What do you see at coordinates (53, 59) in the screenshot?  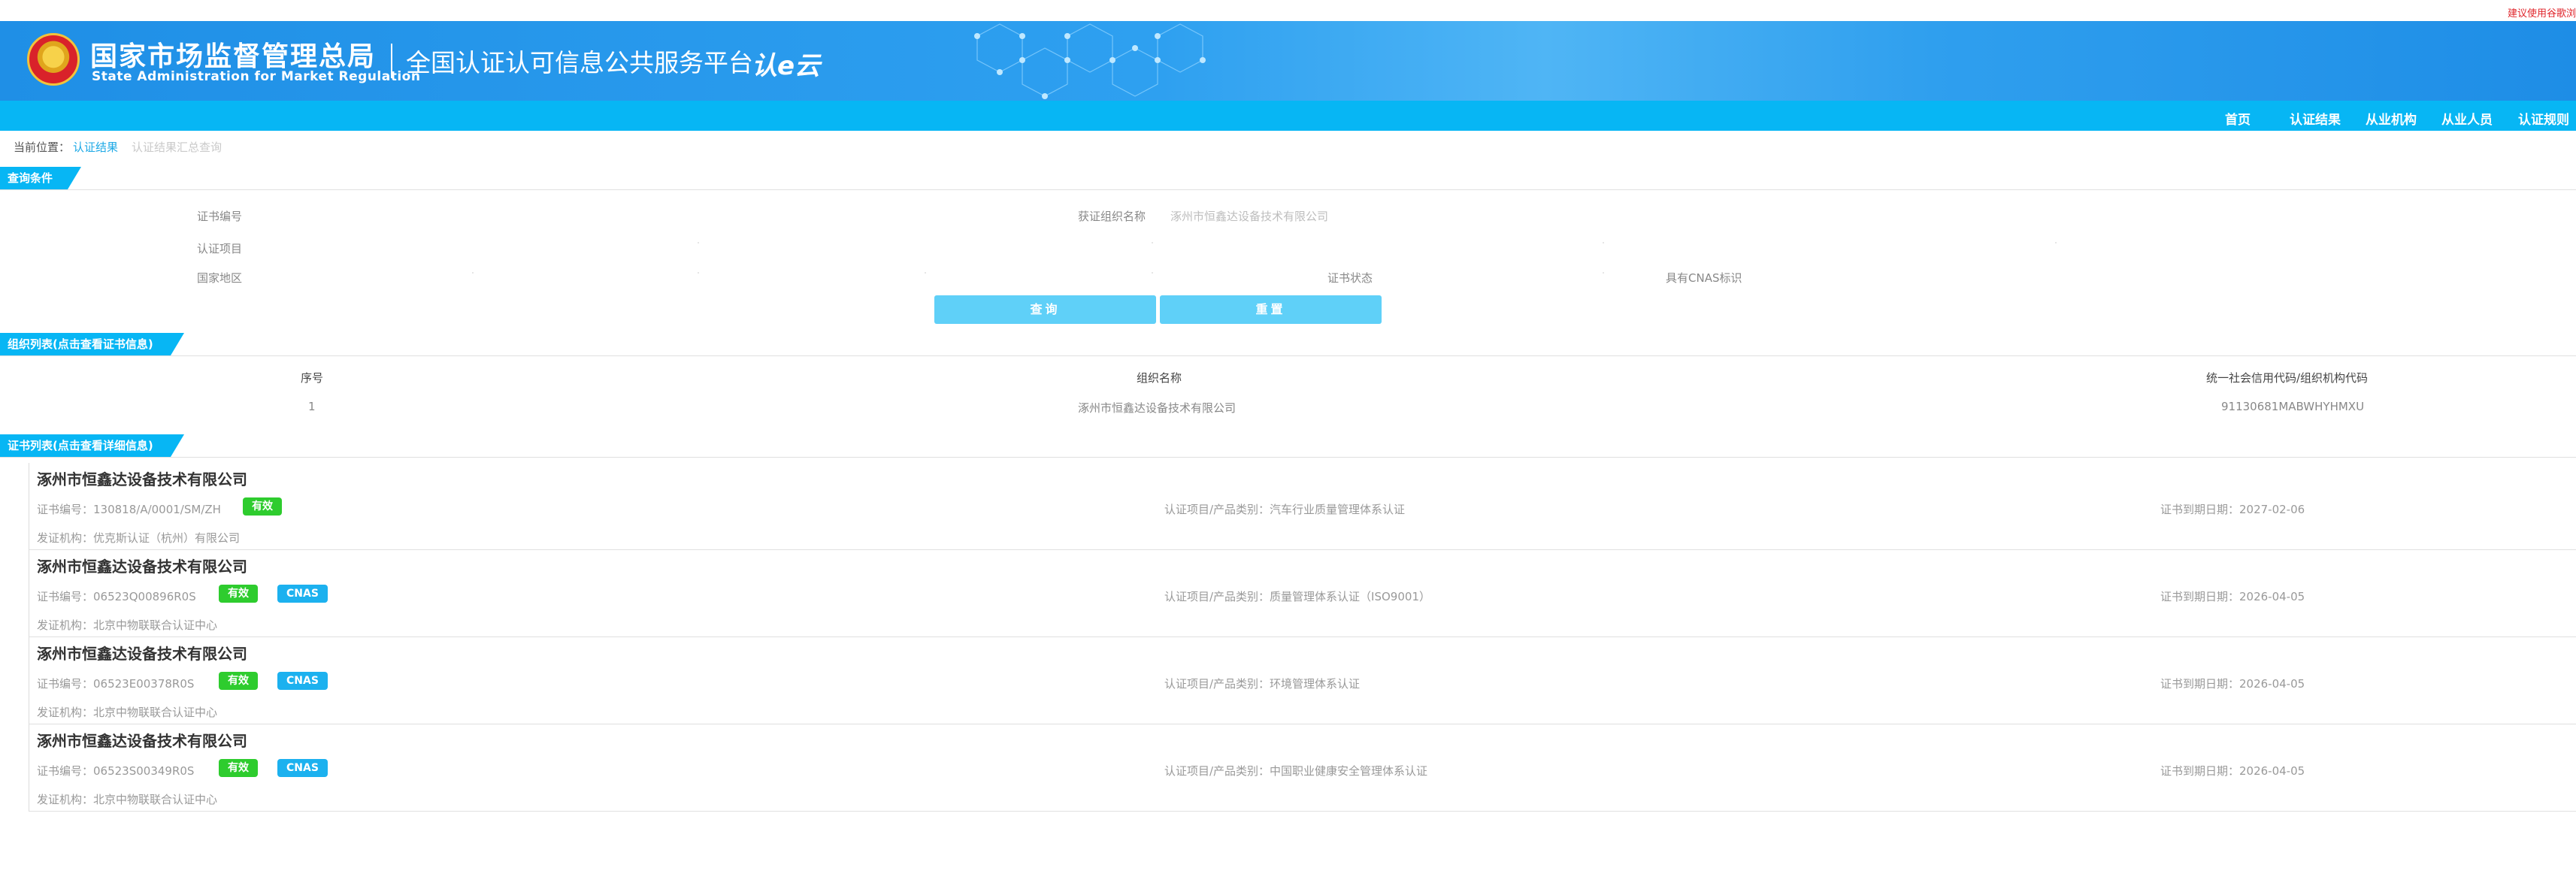 I see `national-emblem-icon` at bounding box center [53, 59].